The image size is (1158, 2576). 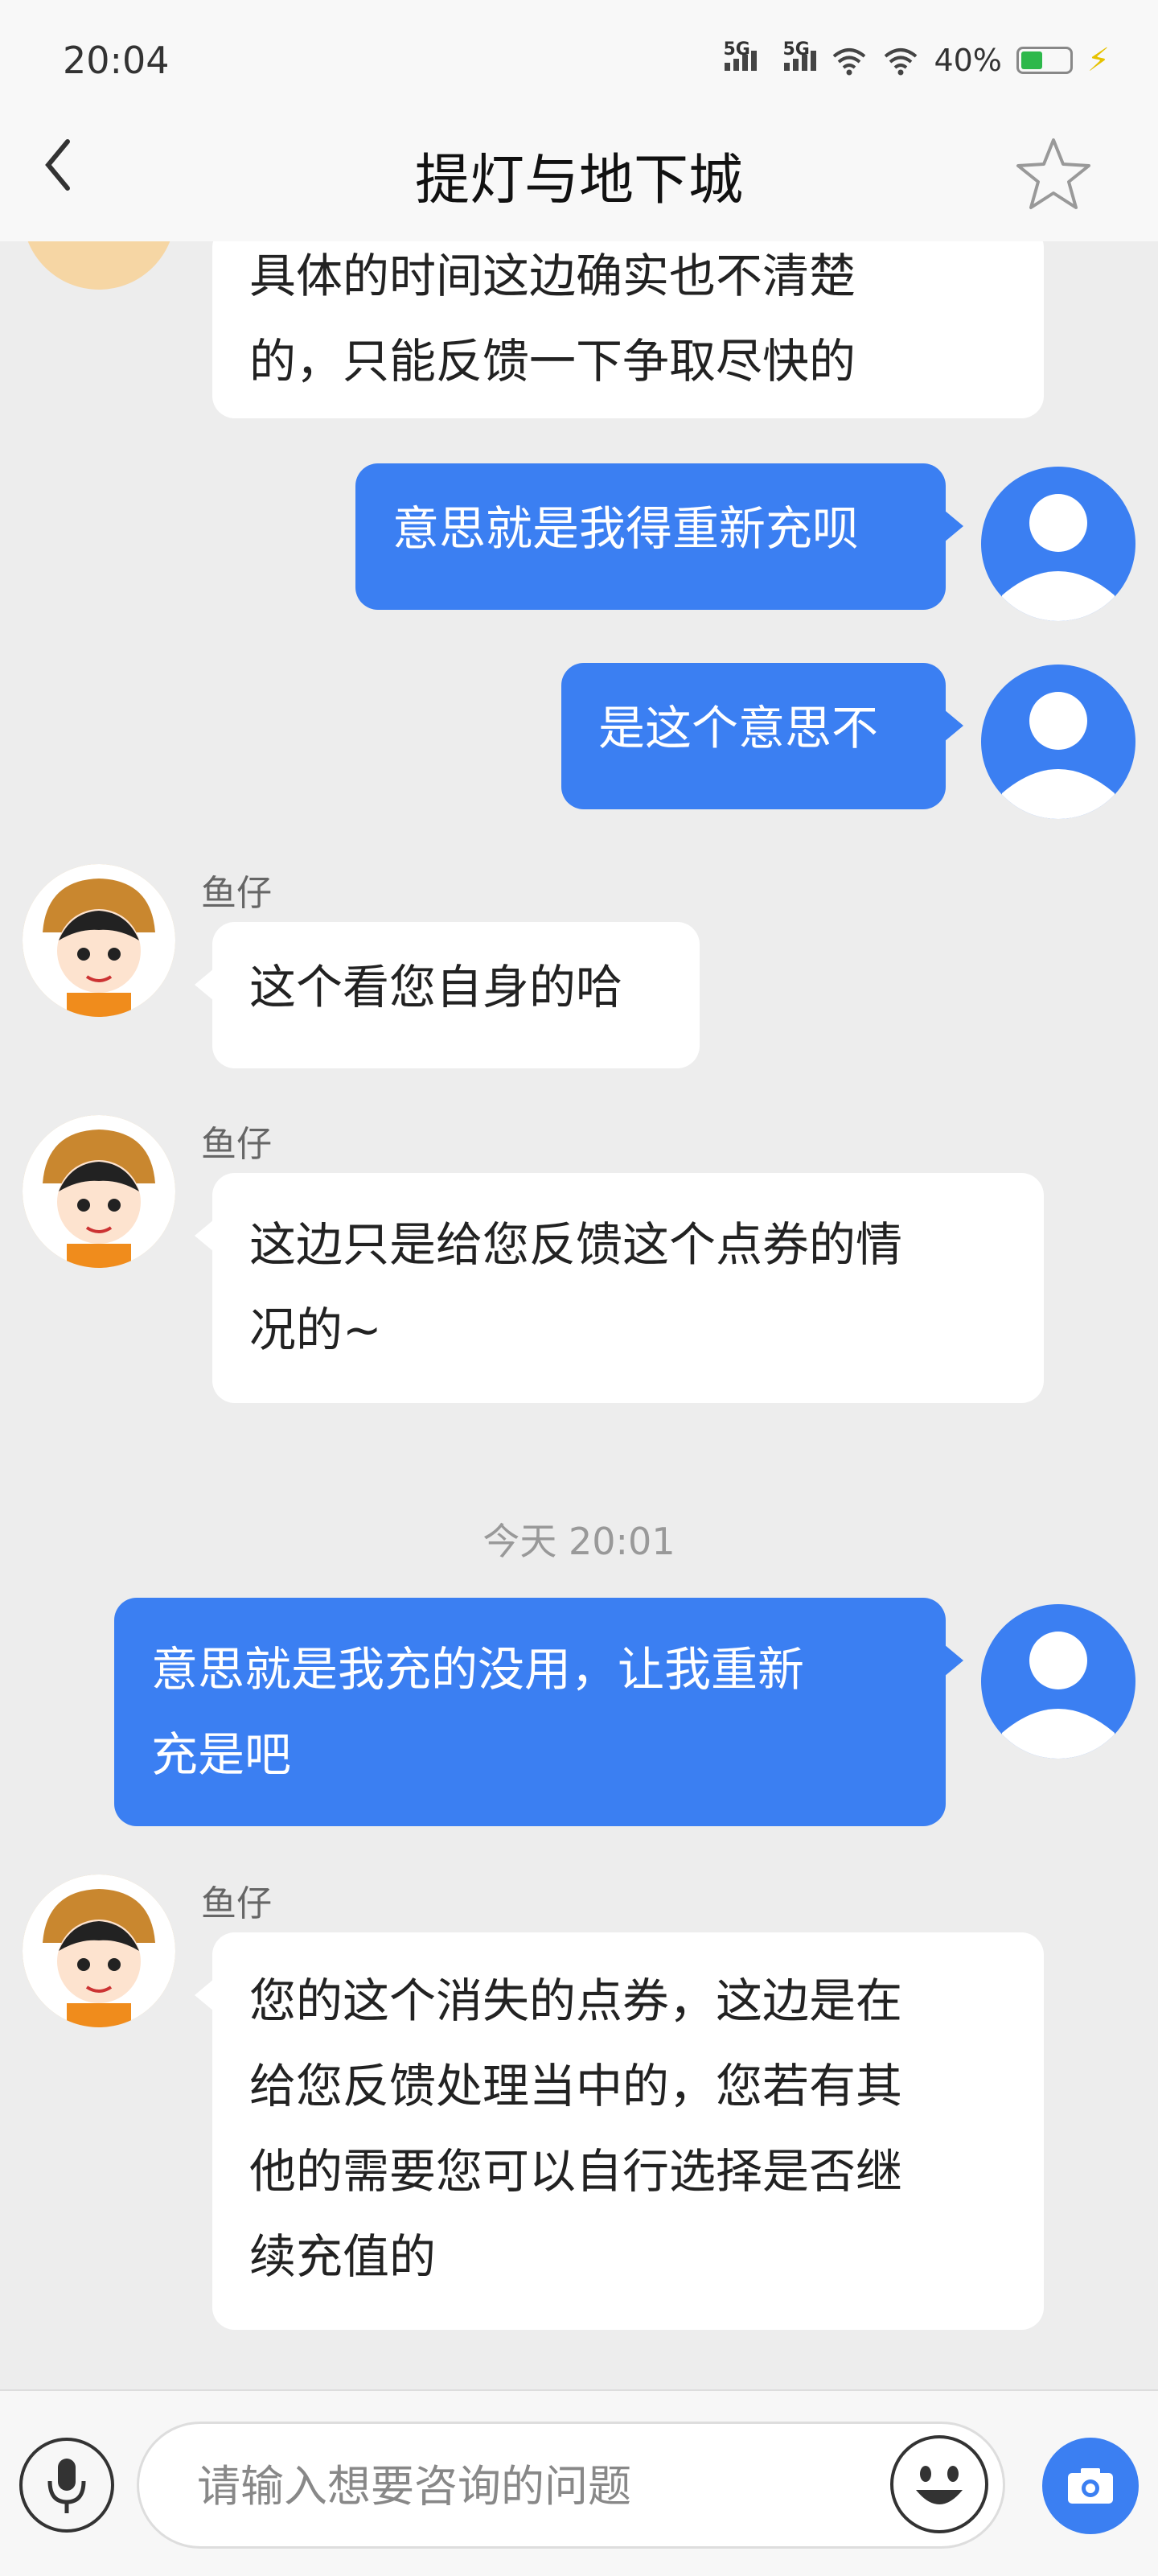 I want to click on message-line: 续充值的, so click(x=343, y=2256).